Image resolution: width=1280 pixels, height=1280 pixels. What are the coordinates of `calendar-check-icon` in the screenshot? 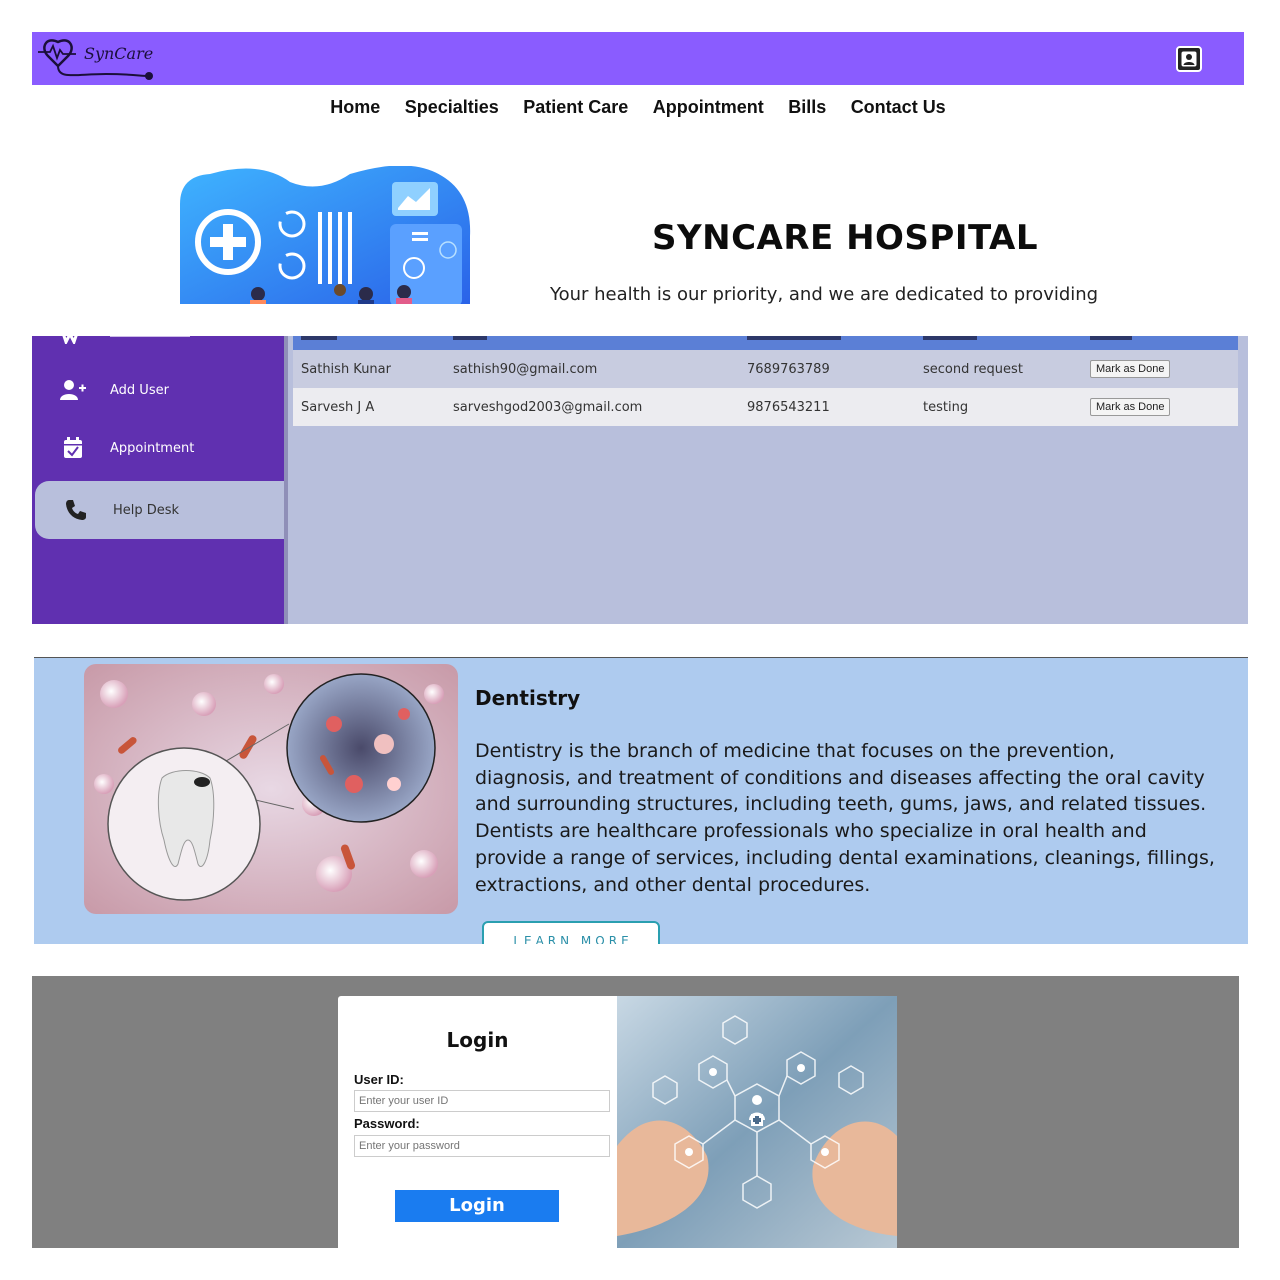 It's located at (73, 448).